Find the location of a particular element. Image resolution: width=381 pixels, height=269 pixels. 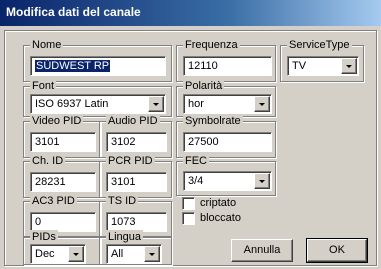

frequenza-input: 12110 is located at coordinates (227, 66).